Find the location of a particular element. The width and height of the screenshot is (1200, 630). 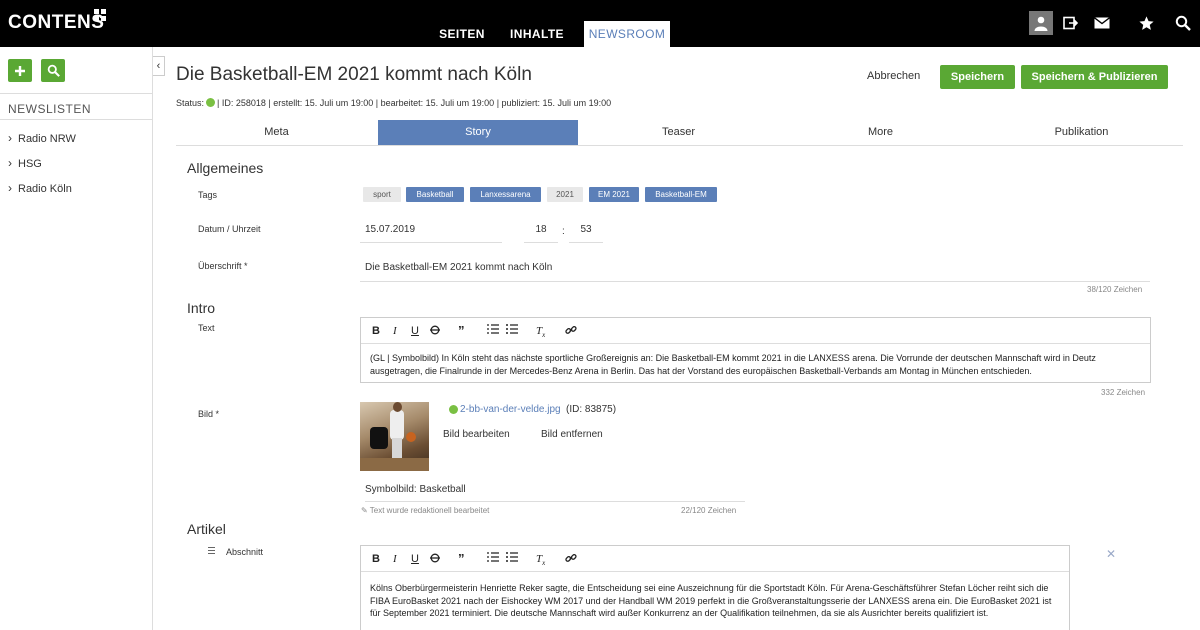

sidebar: NEWSLISTEN › Radio NRW › HSG › Radio Köln is located at coordinates (76, 338).